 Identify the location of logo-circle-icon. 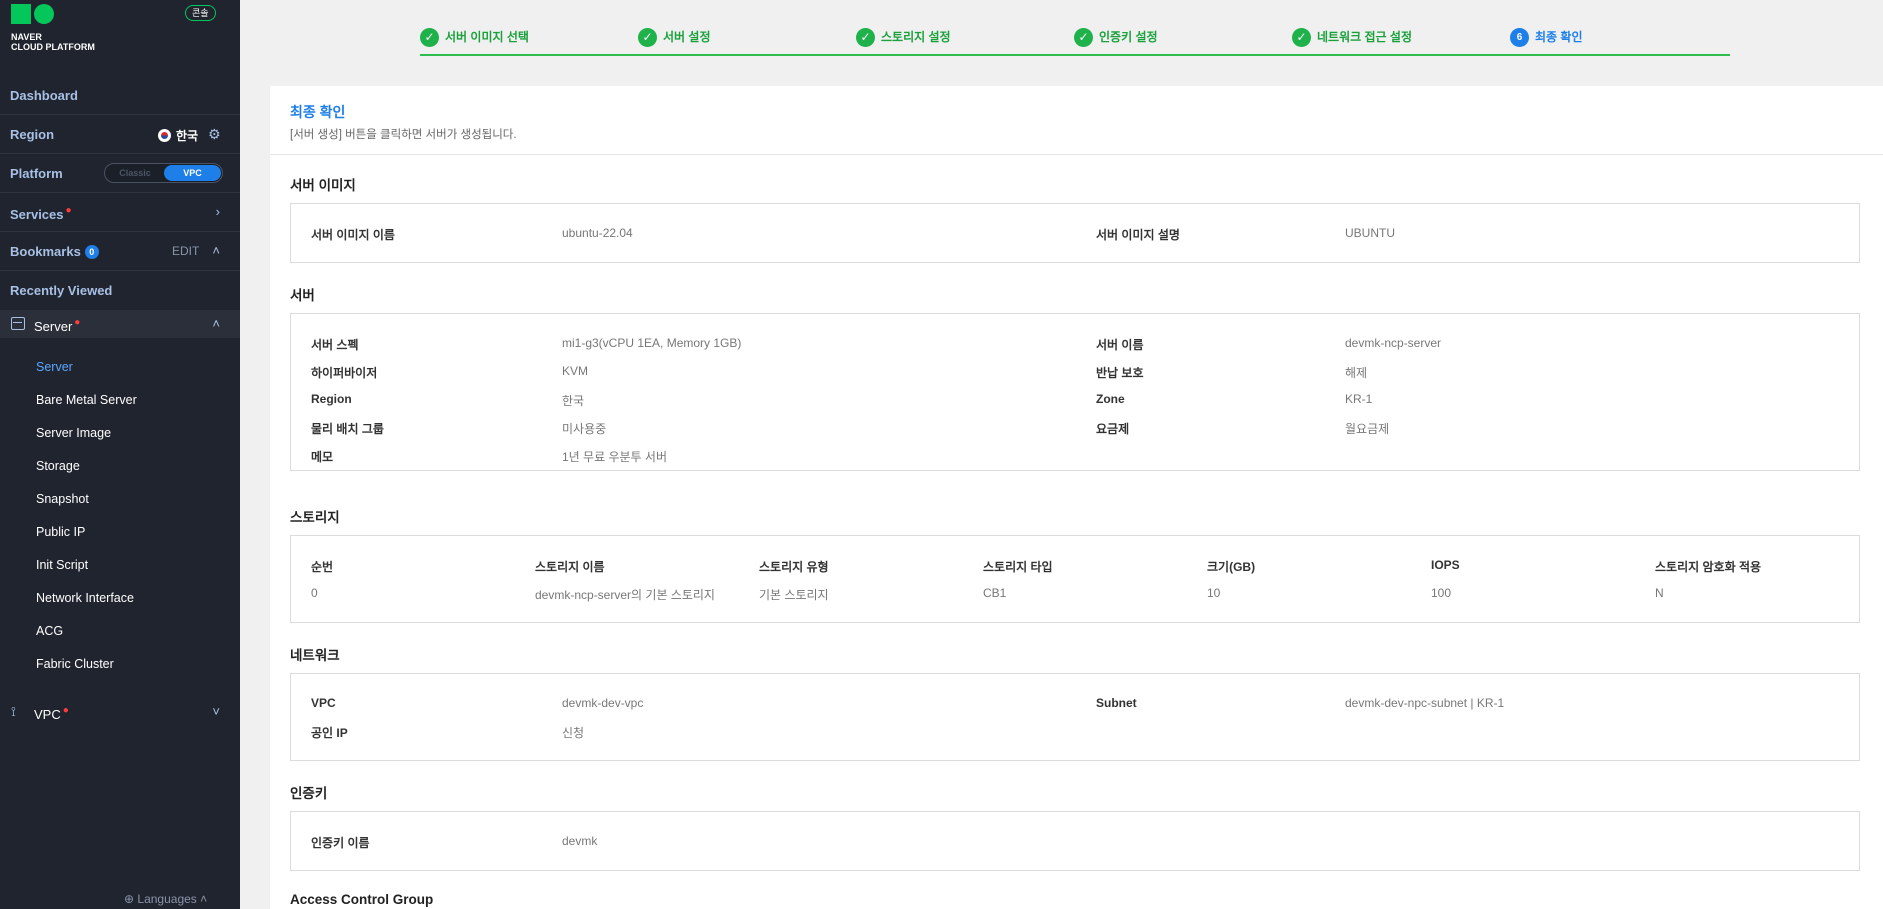
(44, 14).